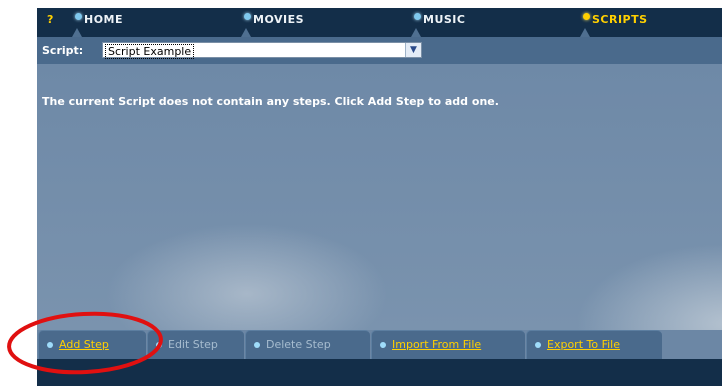 The width and height of the screenshot is (722, 386). I want to click on chevron-down-icon: ▼, so click(413, 50).